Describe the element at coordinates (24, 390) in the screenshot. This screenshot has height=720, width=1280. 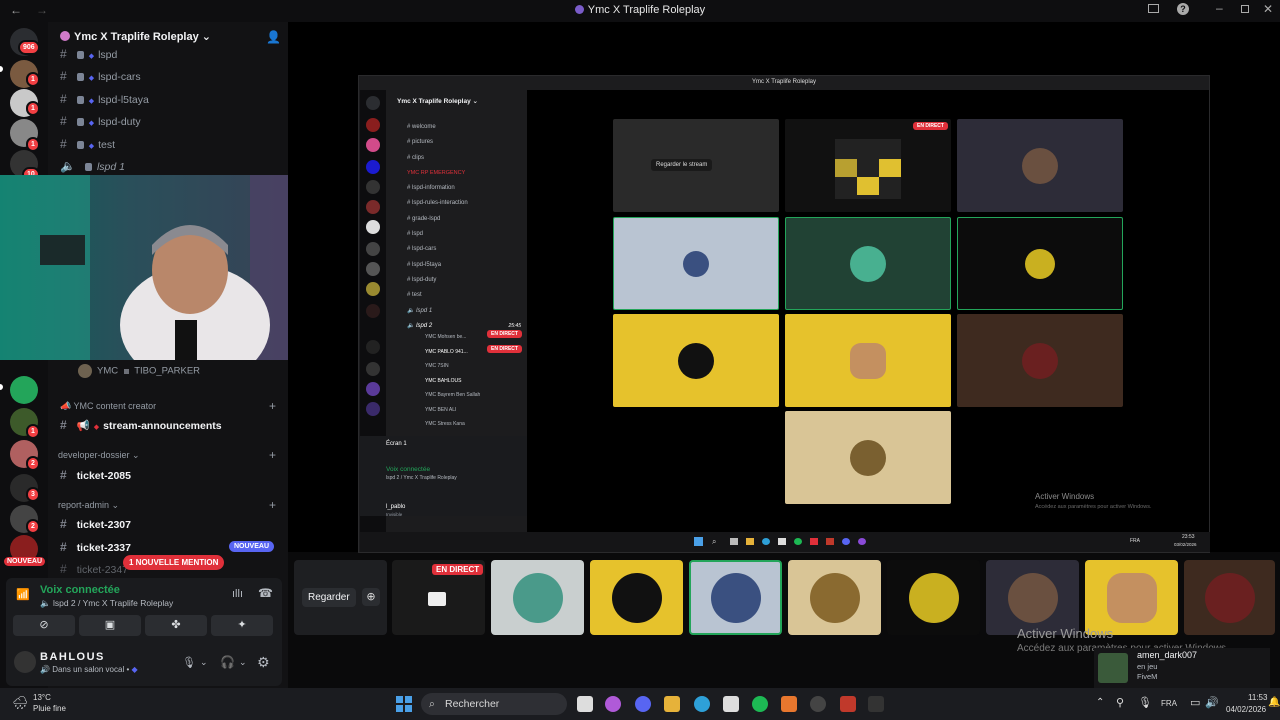
I see `discord-server-icon` at that location.